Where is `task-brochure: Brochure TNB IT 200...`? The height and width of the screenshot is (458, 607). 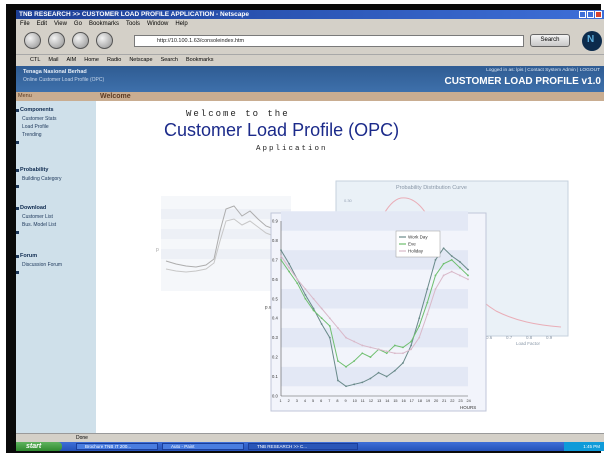
task-brochure: Brochure TNB IT 200... is located at coordinates (117, 446).